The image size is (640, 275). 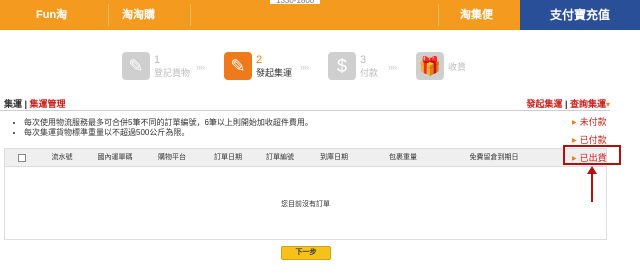 What do you see at coordinates (593, 122) in the screenshot?
I see `status-label: 未付款` at bounding box center [593, 122].